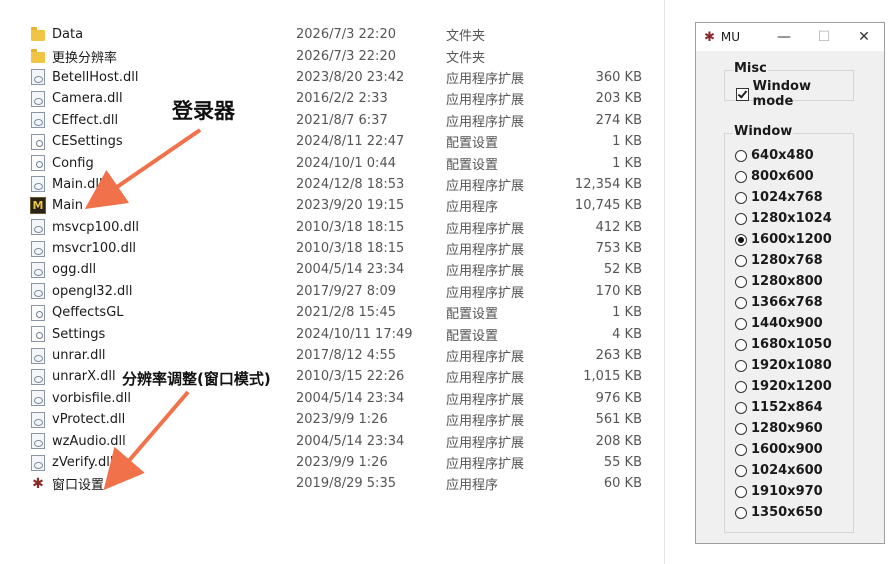 Image resolution: width=892 pixels, height=564 pixels. What do you see at coordinates (618, 398) in the screenshot?
I see `file-size: 976 KB` at bounding box center [618, 398].